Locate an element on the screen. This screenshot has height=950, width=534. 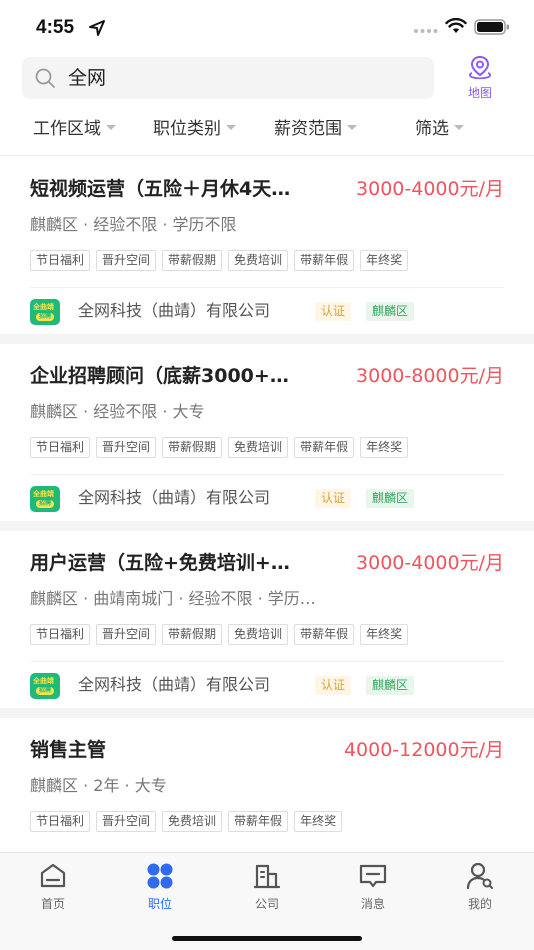
tab-label: 职位 is located at coordinates (159, 904).